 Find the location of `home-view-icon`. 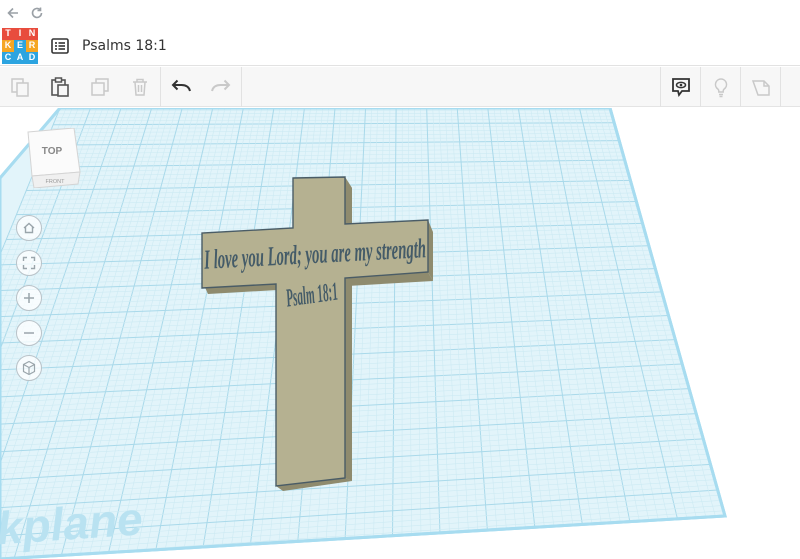

home-view-icon is located at coordinates (29, 228).